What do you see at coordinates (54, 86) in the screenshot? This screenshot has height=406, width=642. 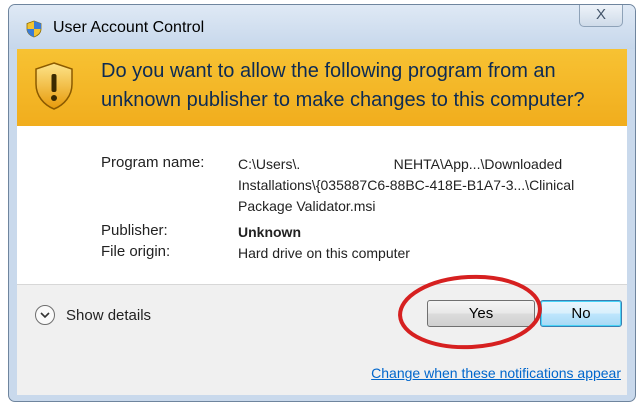 I see `warning-shield-icon` at bounding box center [54, 86].